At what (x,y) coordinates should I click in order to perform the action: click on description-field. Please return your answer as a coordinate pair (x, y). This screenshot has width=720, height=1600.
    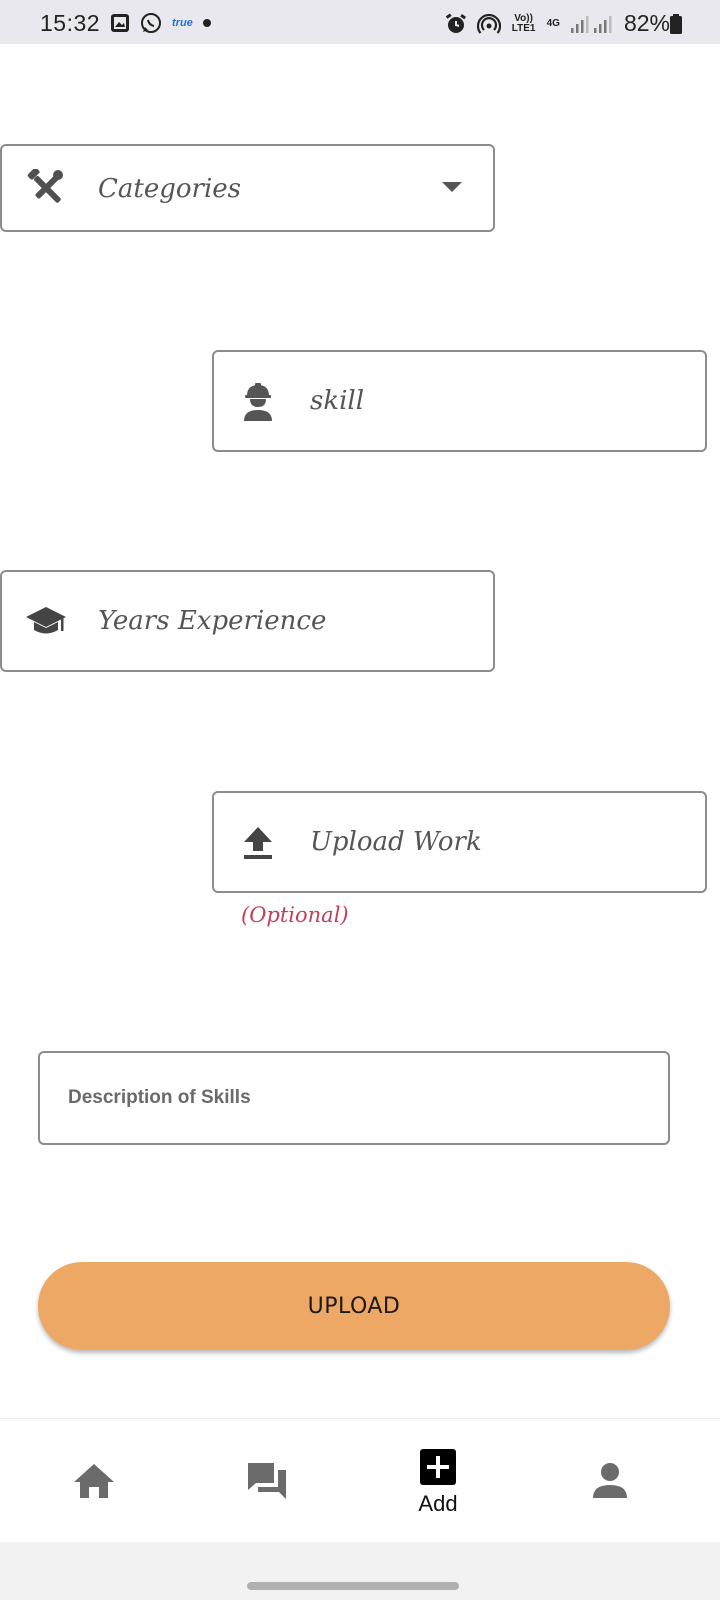
    Looking at the image, I should click on (354, 1098).